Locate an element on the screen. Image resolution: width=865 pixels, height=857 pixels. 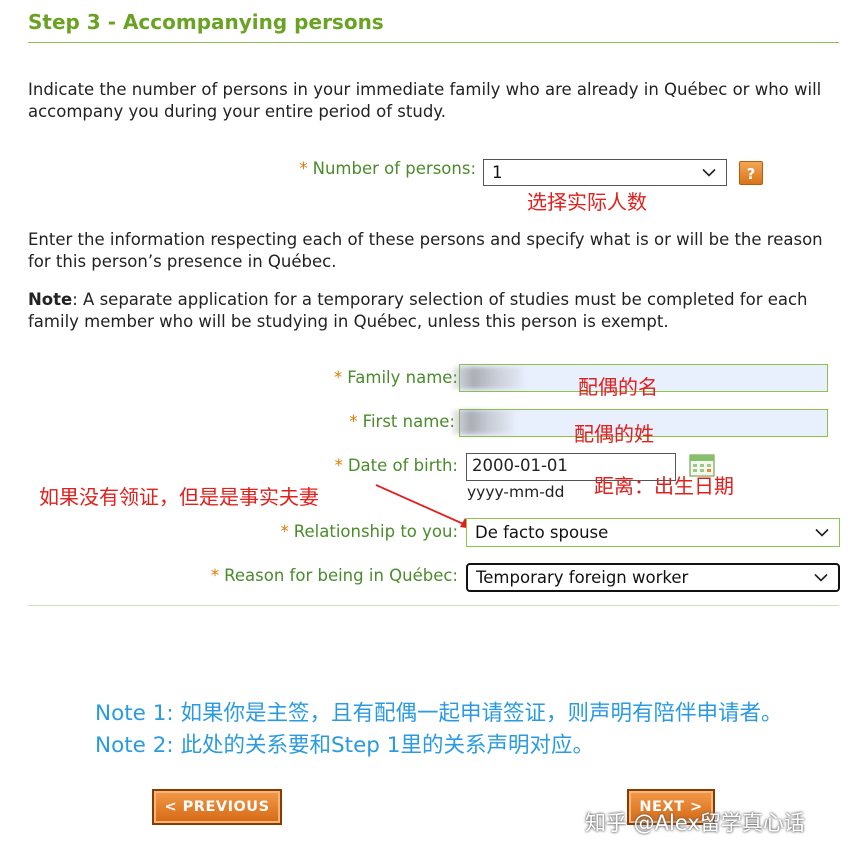
page-title: Step 3 - Accompanying persons is located at coordinates (206, 22).